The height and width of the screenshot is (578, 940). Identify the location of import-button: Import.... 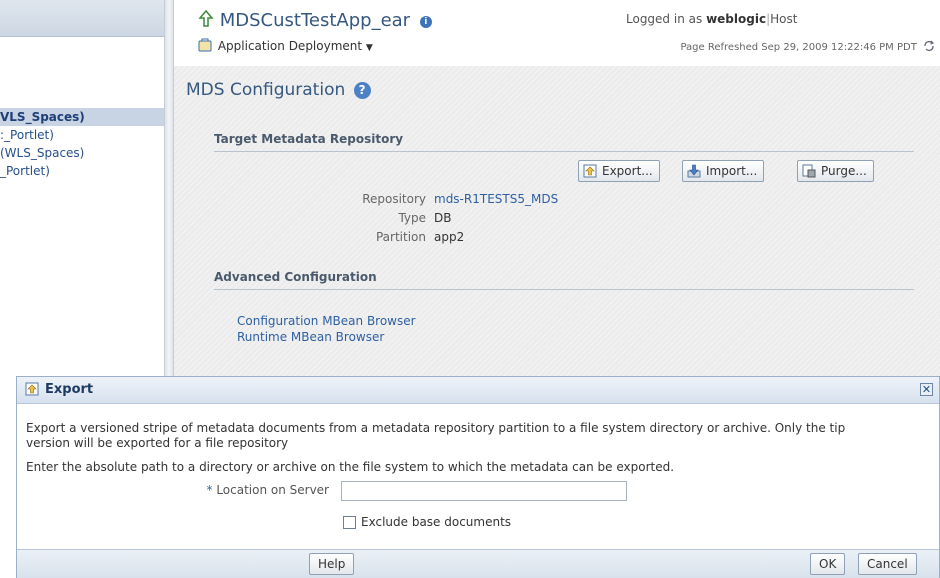
(723, 171).